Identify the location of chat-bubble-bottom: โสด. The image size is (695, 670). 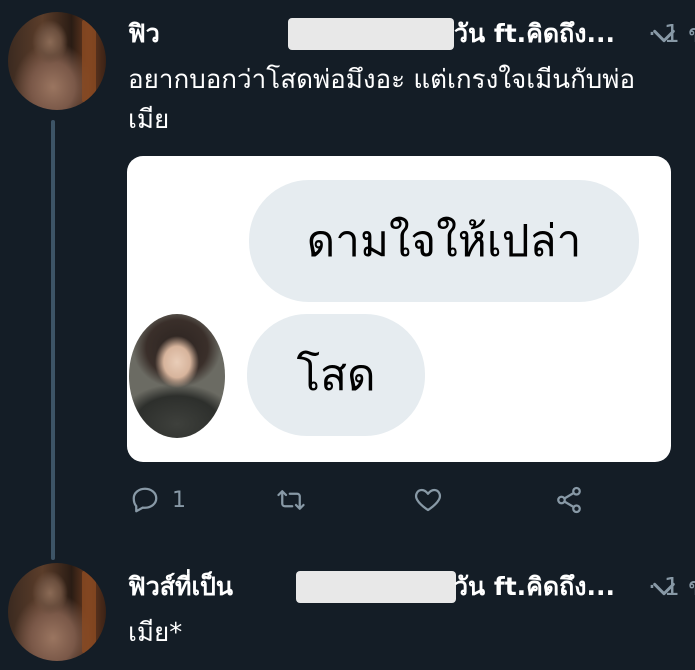
(336, 375).